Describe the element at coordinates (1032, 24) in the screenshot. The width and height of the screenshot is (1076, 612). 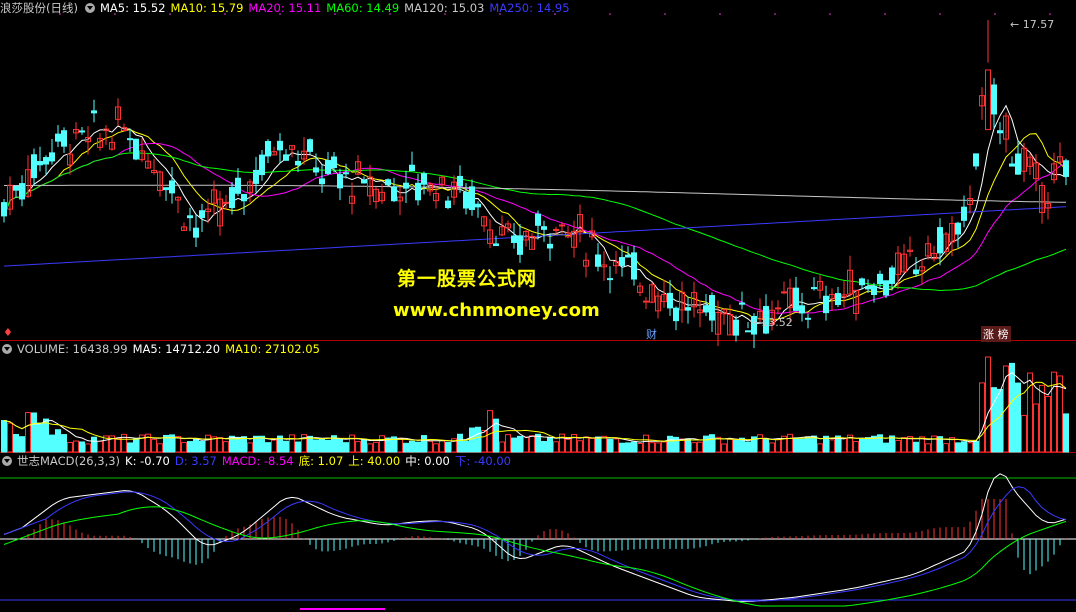
I see `high-price-label: ← 17.57` at that location.